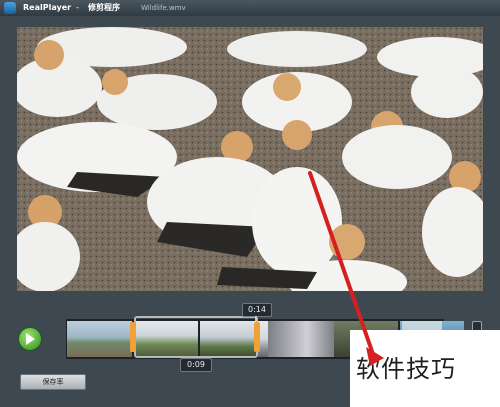 Image resolution: width=500 pixels, height=407 pixels. I want to click on current-time-marker: 0:14, so click(257, 310).